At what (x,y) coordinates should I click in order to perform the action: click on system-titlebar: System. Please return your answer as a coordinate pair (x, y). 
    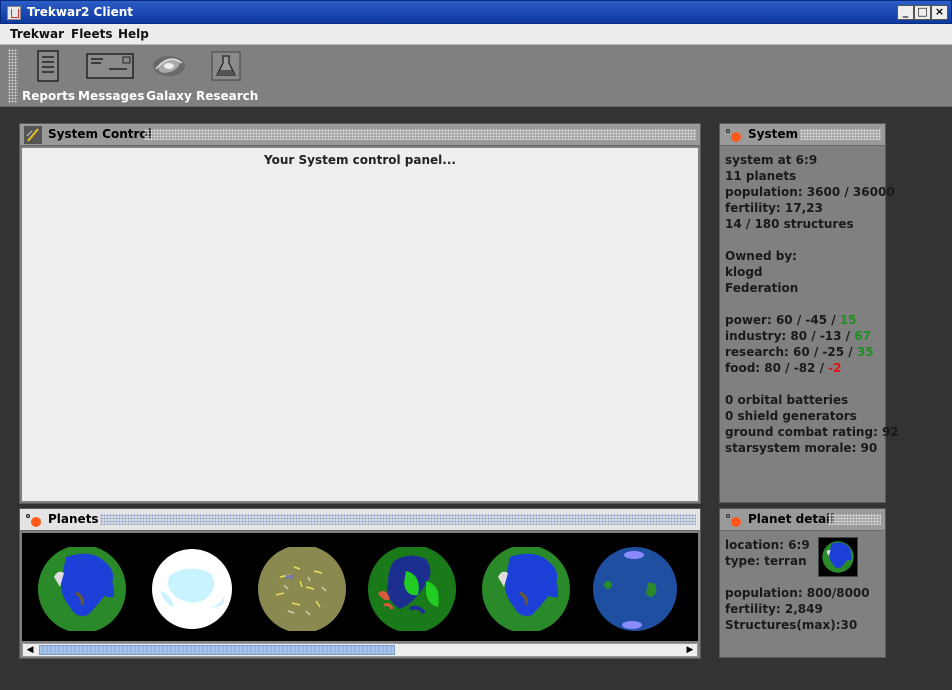
    Looking at the image, I should click on (802, 135).